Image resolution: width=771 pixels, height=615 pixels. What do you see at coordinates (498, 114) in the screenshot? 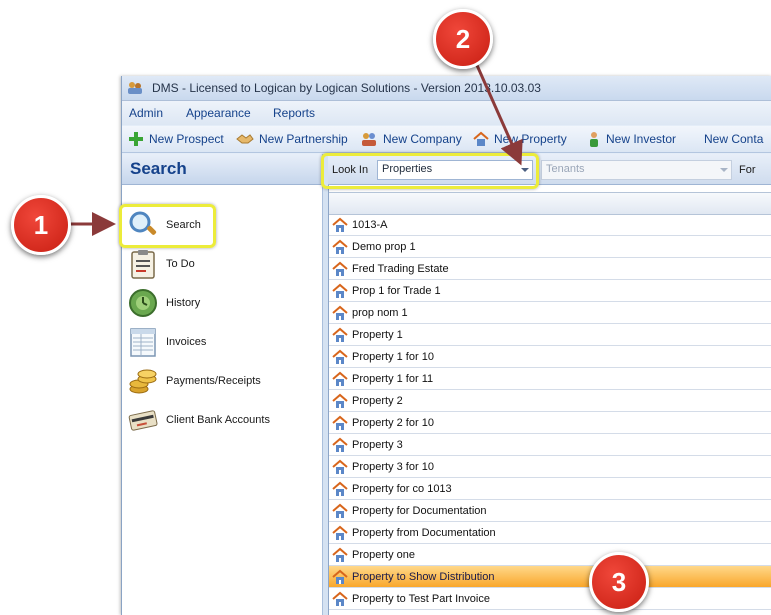
I see `arrow-to-look-in` at bounding box center [498, 114].